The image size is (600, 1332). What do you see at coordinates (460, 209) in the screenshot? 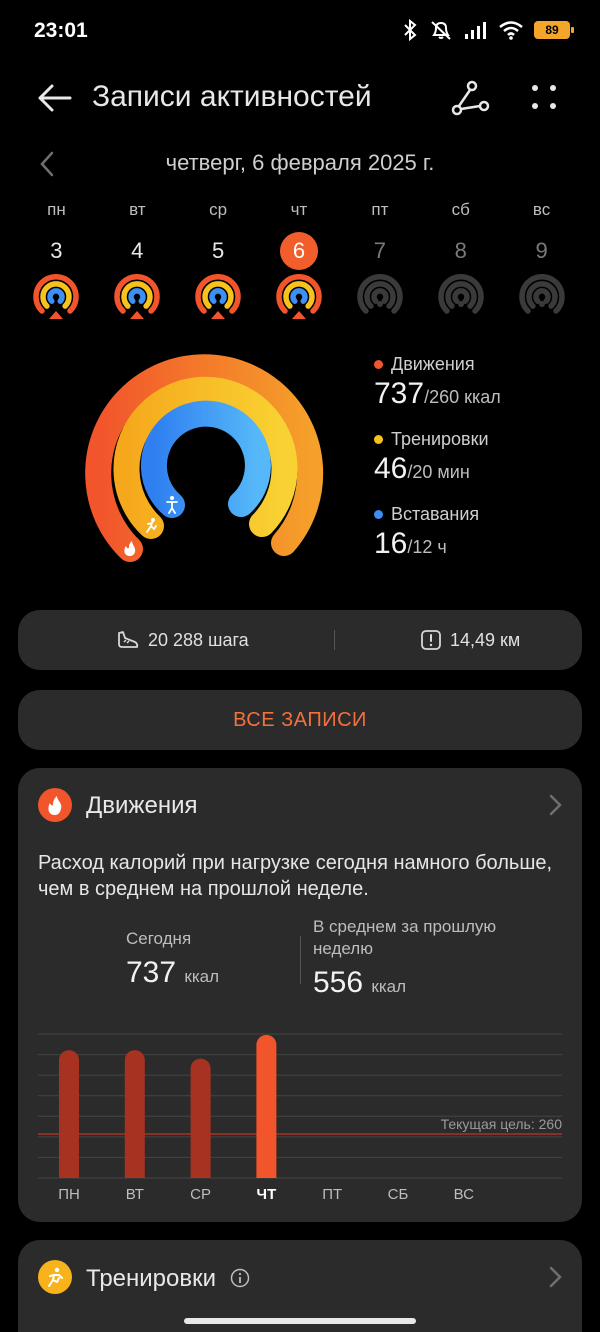
I see `day-abbr: сб` at bounding box center [460, 209].